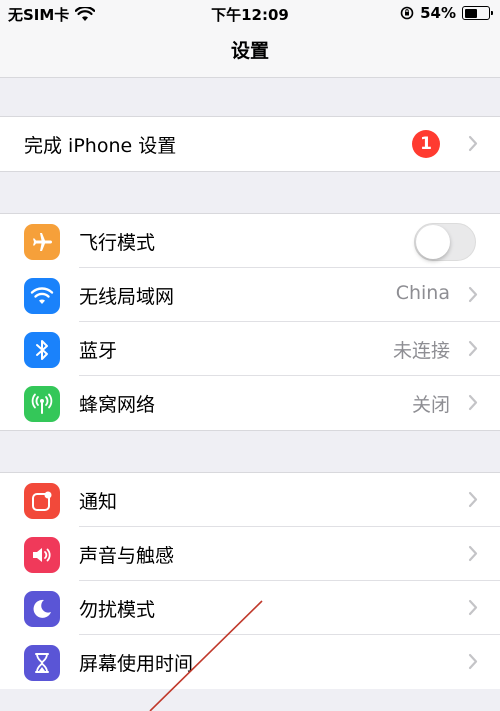 The image size is (500, 711). I want to click on do-not-disturb-row: 勿扰模式, so click(250, 608).